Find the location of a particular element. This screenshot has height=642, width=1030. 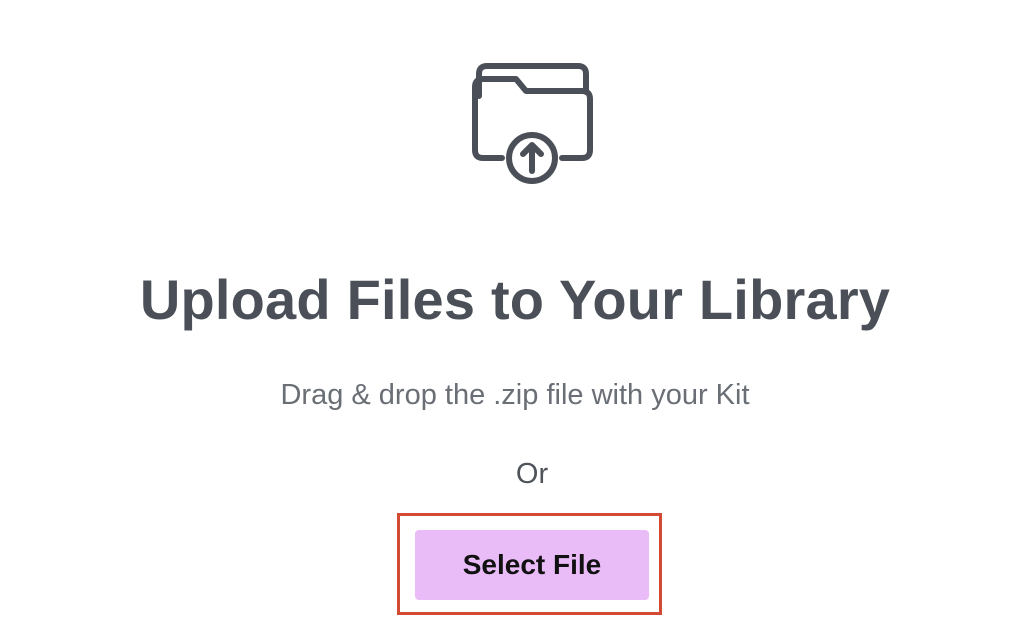

page-title: Upload Files to Your Library is located at coordinates (515, 299).